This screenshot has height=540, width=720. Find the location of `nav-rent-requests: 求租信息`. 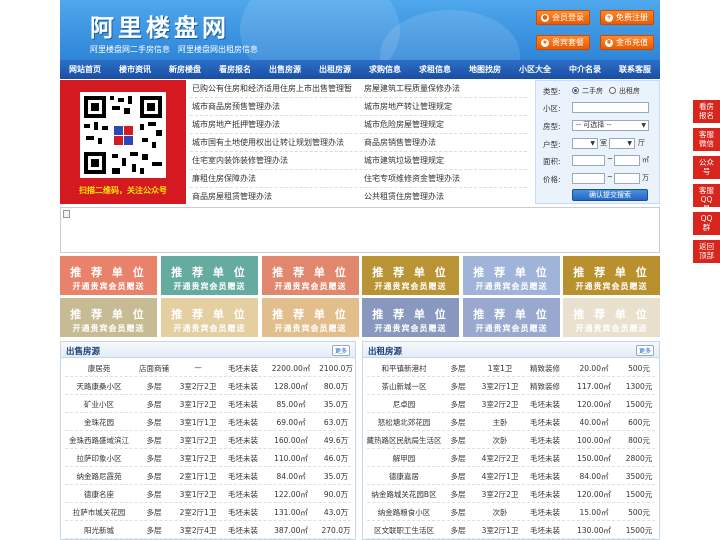

nav-rent-requests: 求租信息 is located at coordinates (435, 69).